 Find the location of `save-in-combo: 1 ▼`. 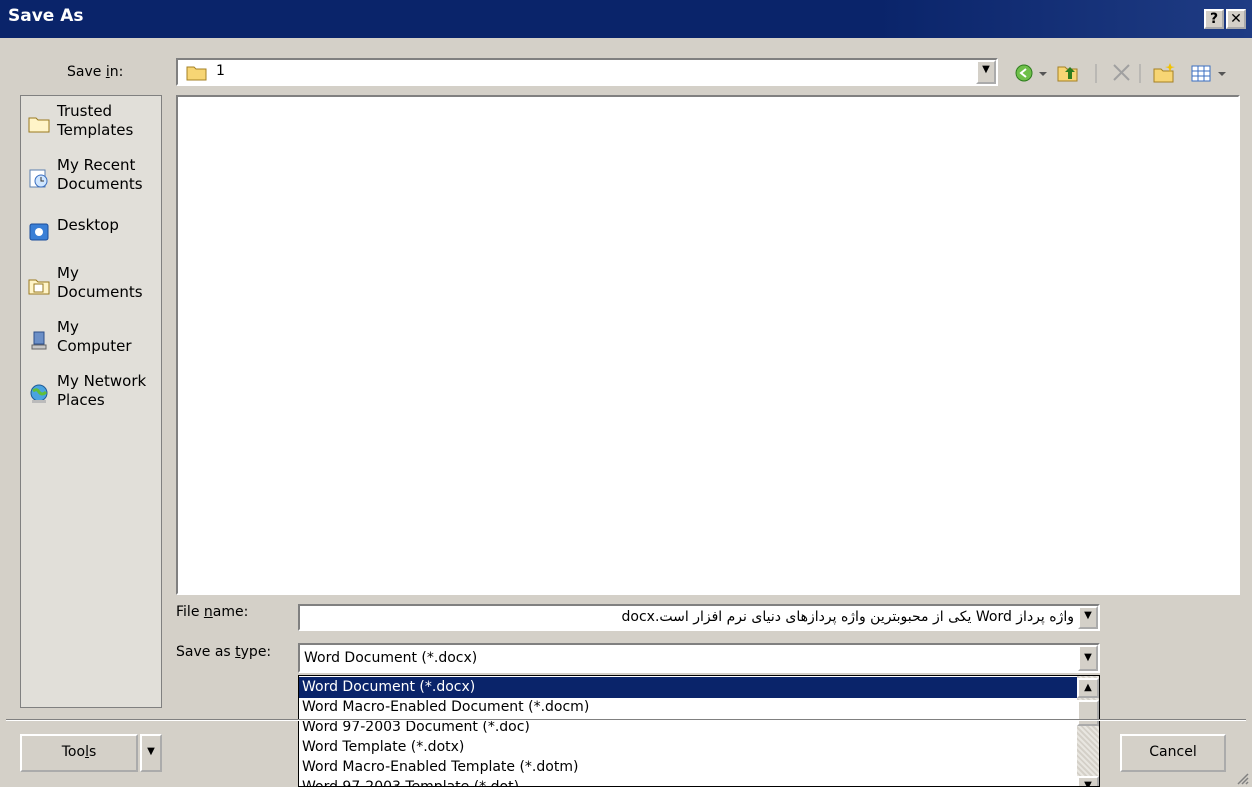

save-in-combo: 1 ▼ is located at coordinates (587, 72).